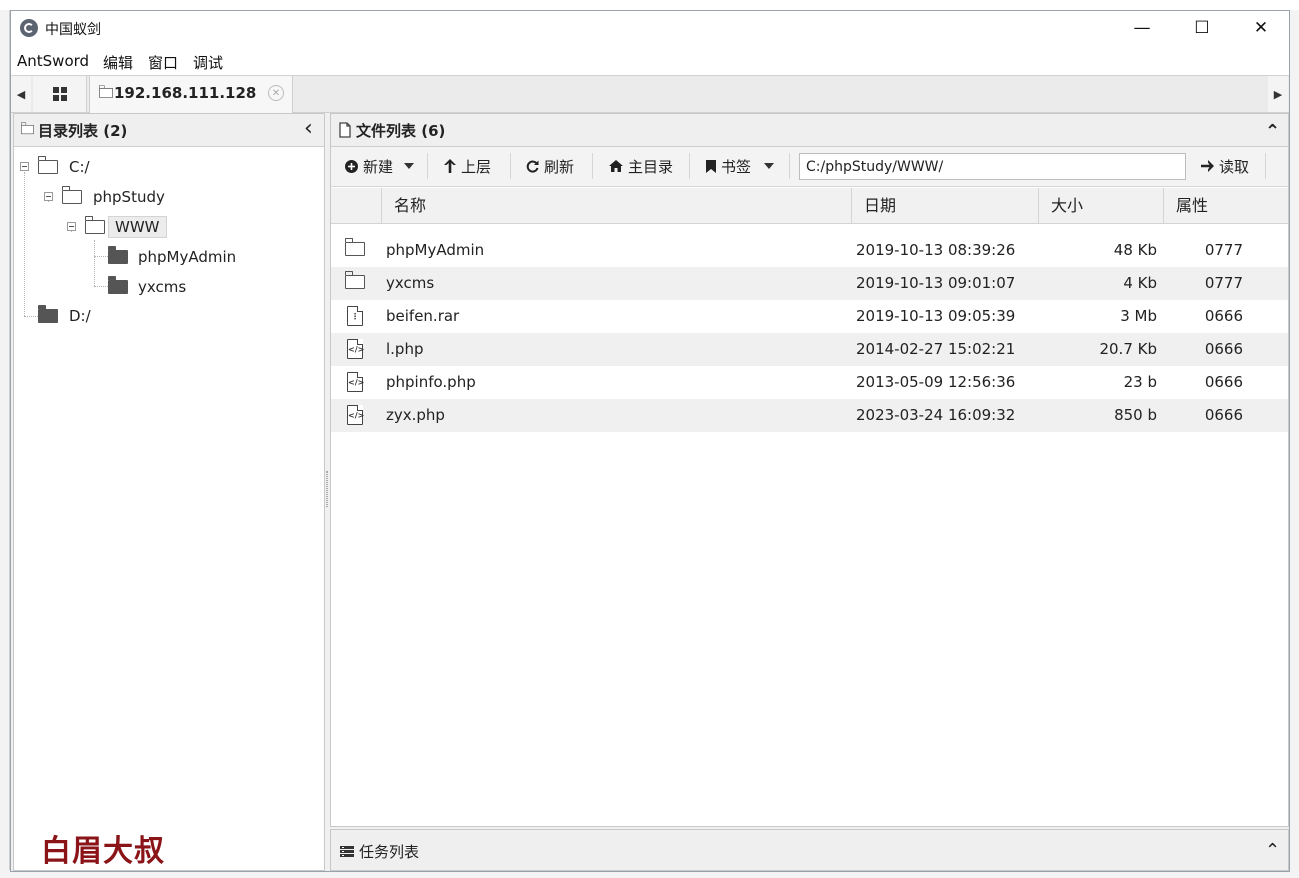 The image size is (1299, 878). What do you see at coordinates (308, 128) in the screenshot?
I see `collapse-left-icon: ‹` at bounding box center [308, 128].